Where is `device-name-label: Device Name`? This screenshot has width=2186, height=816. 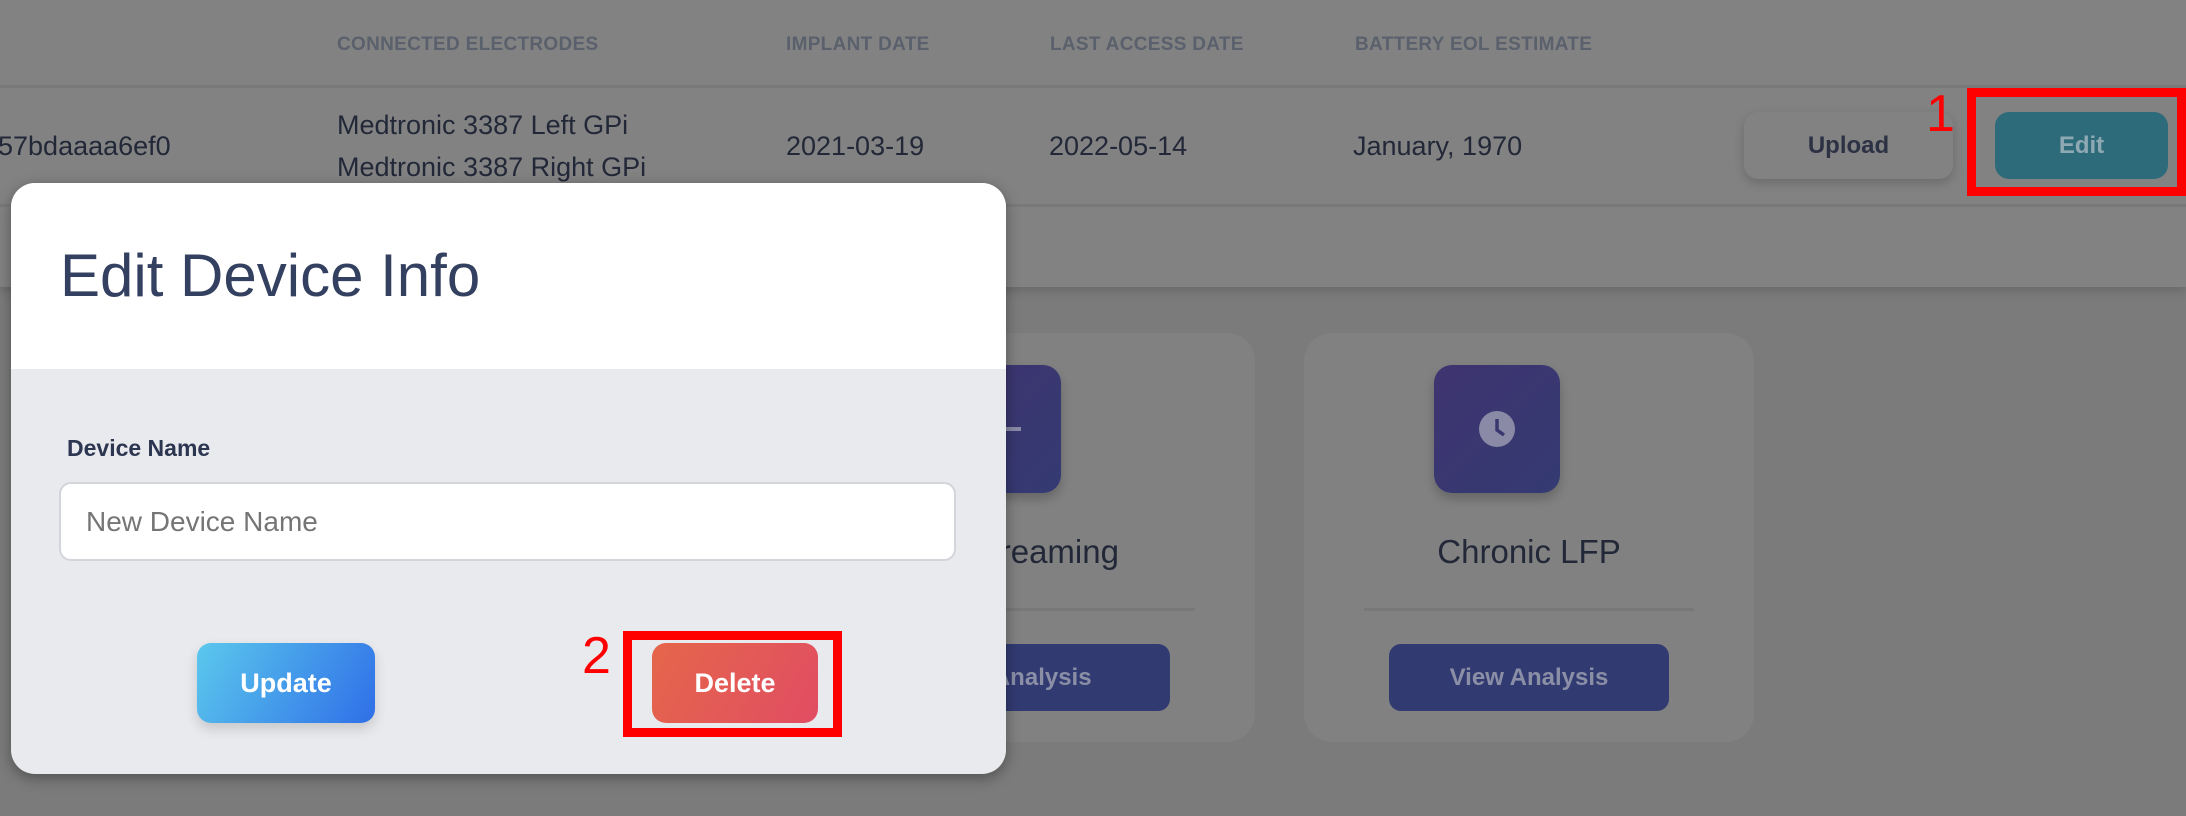 device-name-label: Device Name is located at coordinates (139, 448).